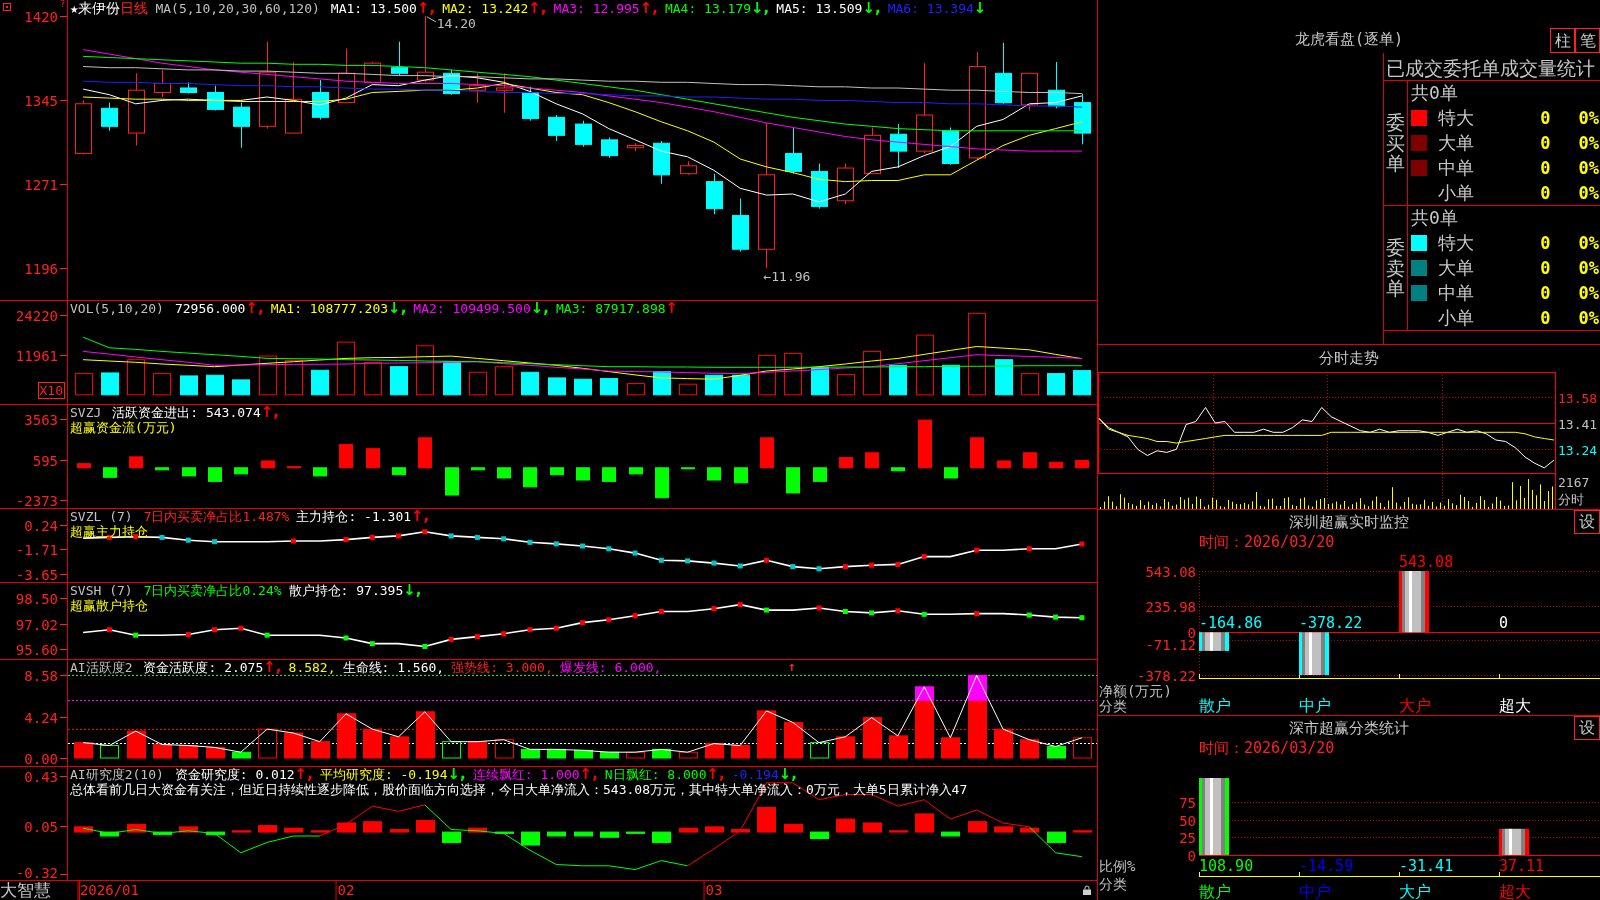 The image size is (1600, 900). Describe the element at coordinates (41, 675) in the screenshot. I see `y-axis-label: 8.58` at that location.